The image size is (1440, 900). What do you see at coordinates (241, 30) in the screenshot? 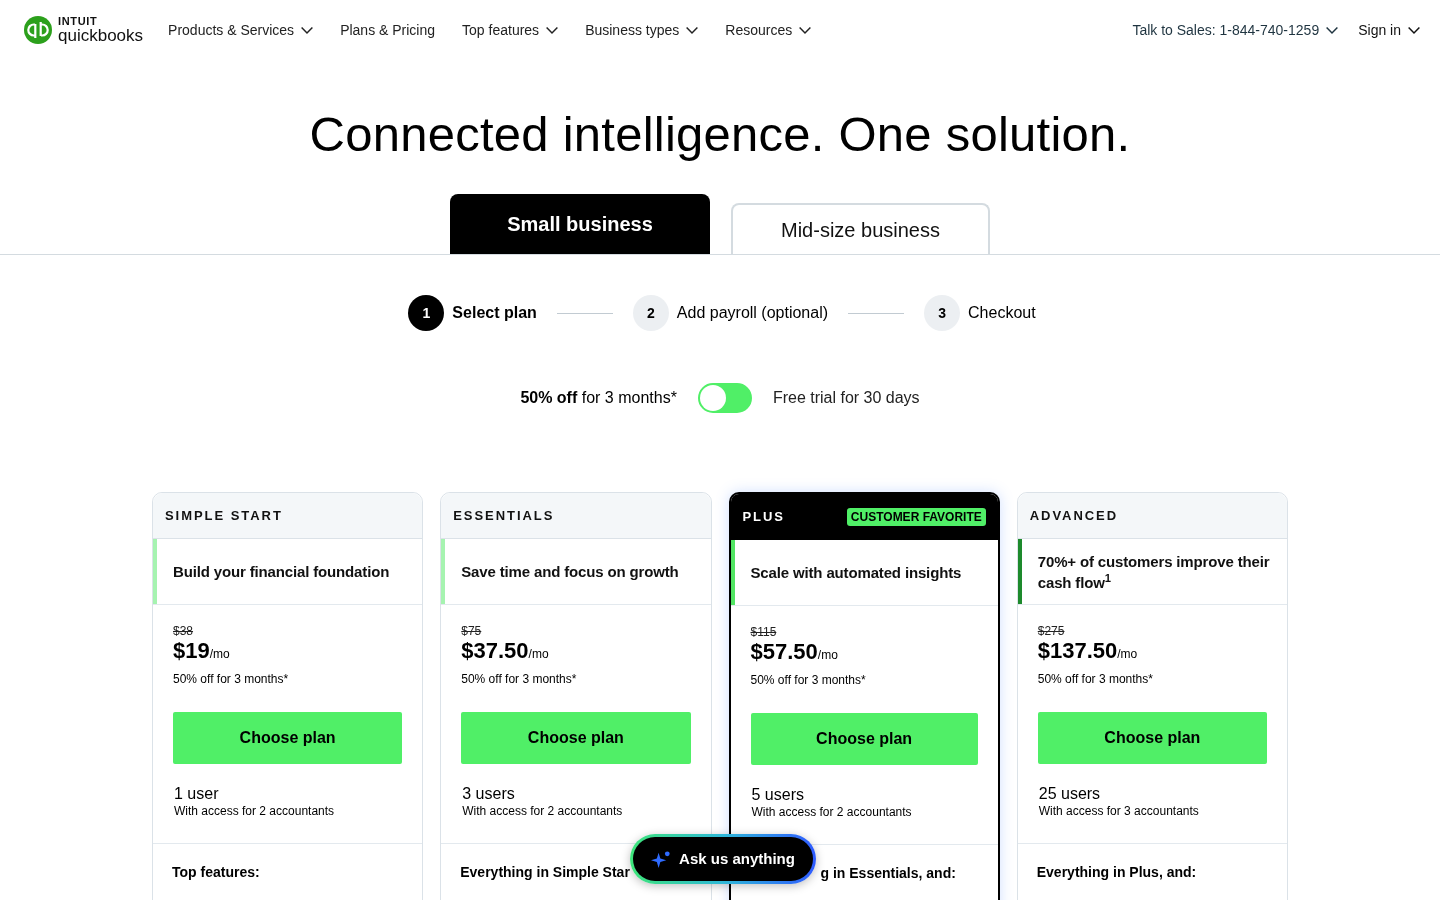
I see `nav-menu-item: Products & Services` at bounding box center [241, 30].